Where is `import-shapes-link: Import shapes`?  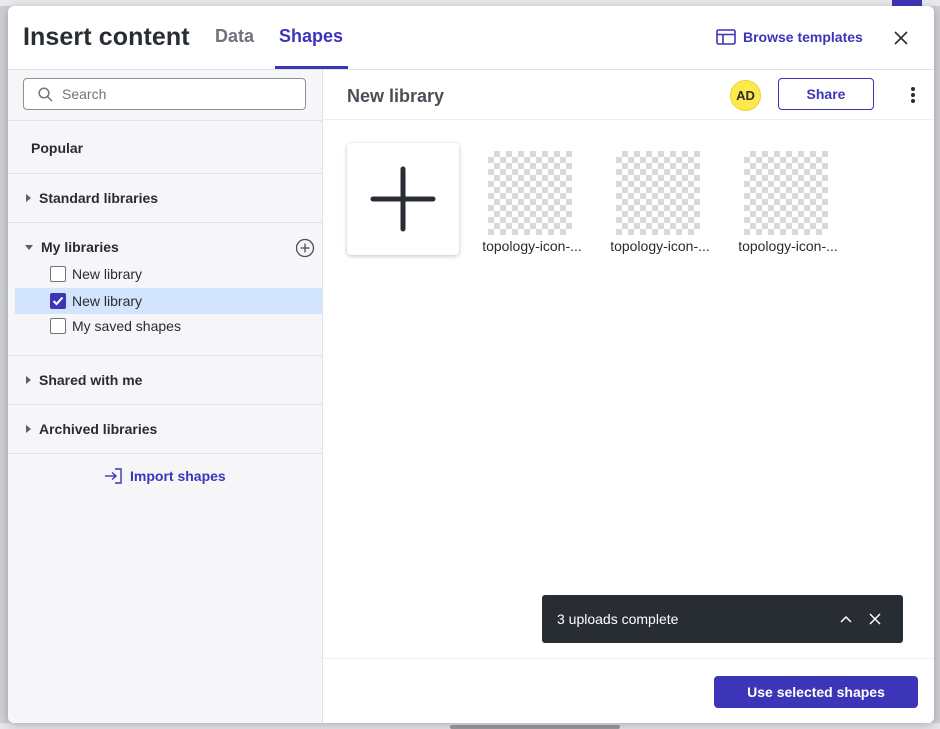 import-shapes-link: Import shapes is located at coordinates (165, 476).